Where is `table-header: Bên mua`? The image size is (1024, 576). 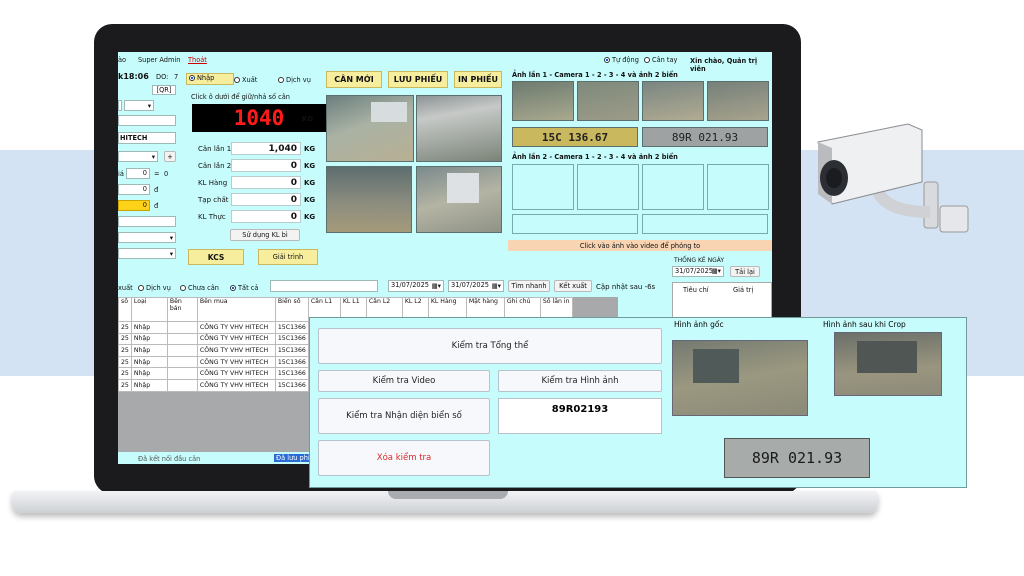 table-header: Bên mua is located at coordinates (236, 309).